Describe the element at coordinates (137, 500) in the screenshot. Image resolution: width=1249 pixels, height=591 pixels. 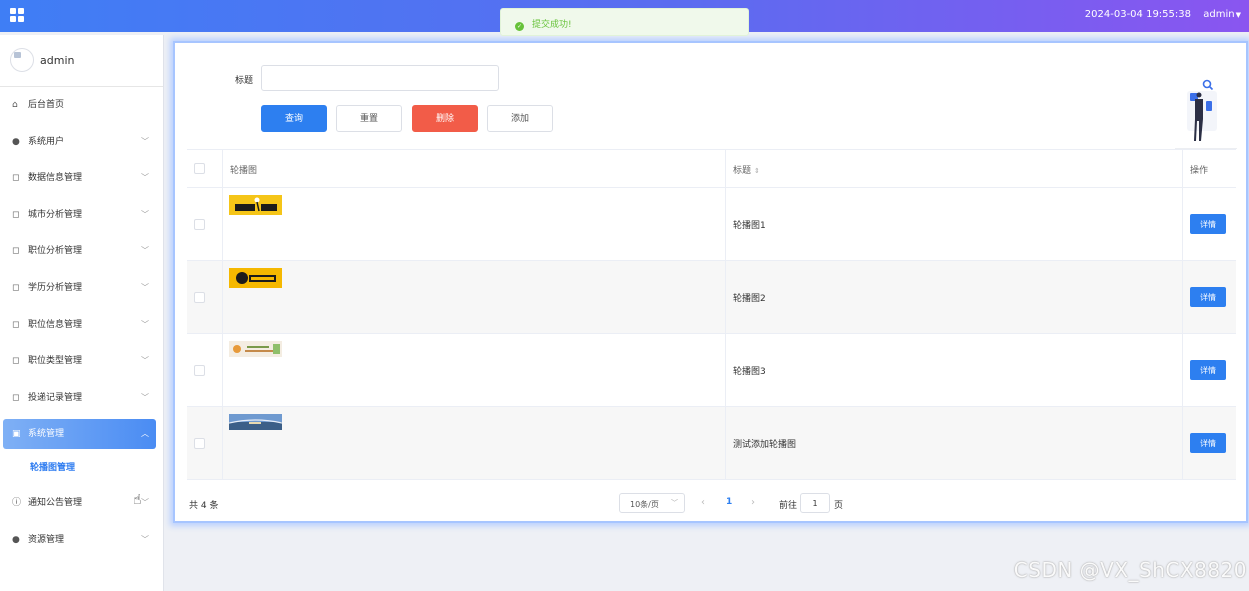
I see `mouse-pointer-icon: ☝` at that location.